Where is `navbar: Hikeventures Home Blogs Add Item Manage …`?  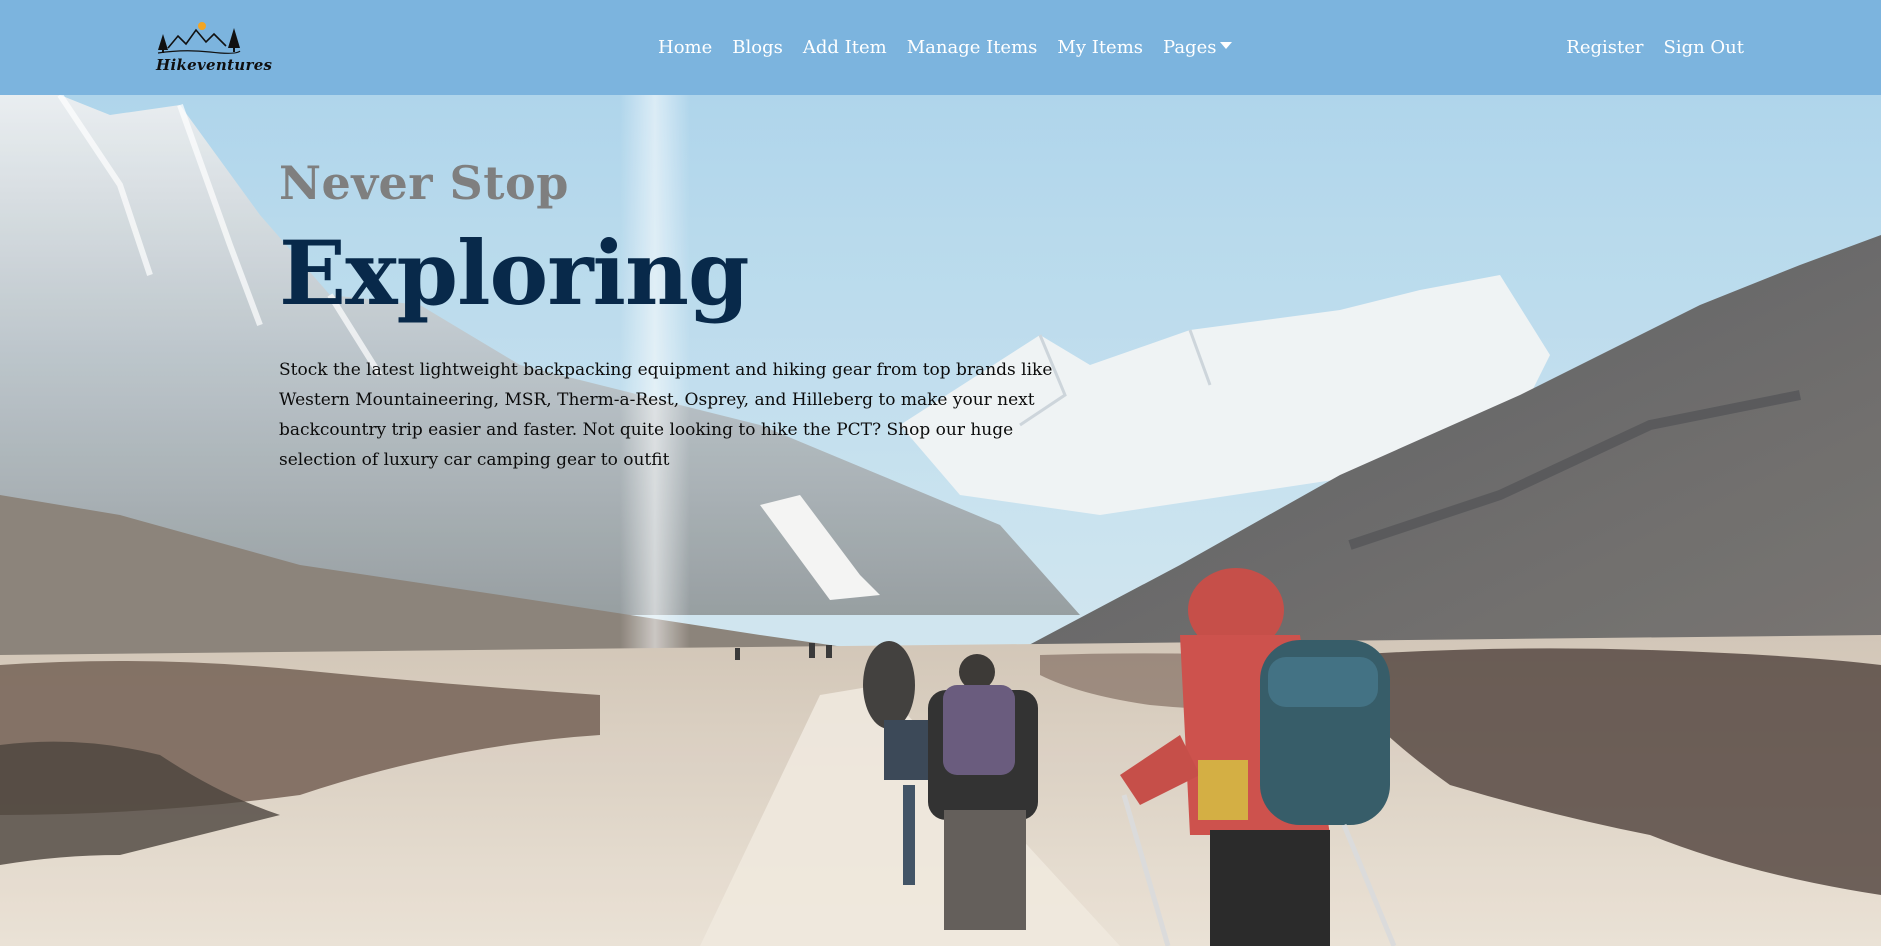
navbar: Hikeventures Home Blogs Add Item Manage … is located at coordinates (940, 47).